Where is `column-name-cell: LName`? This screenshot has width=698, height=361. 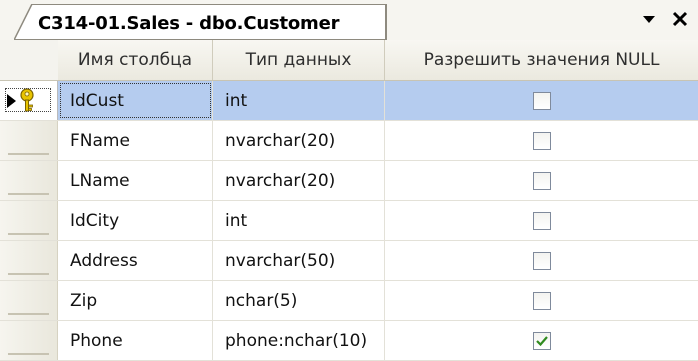
column-name-cell: LName is located at coordinates (135, 180).